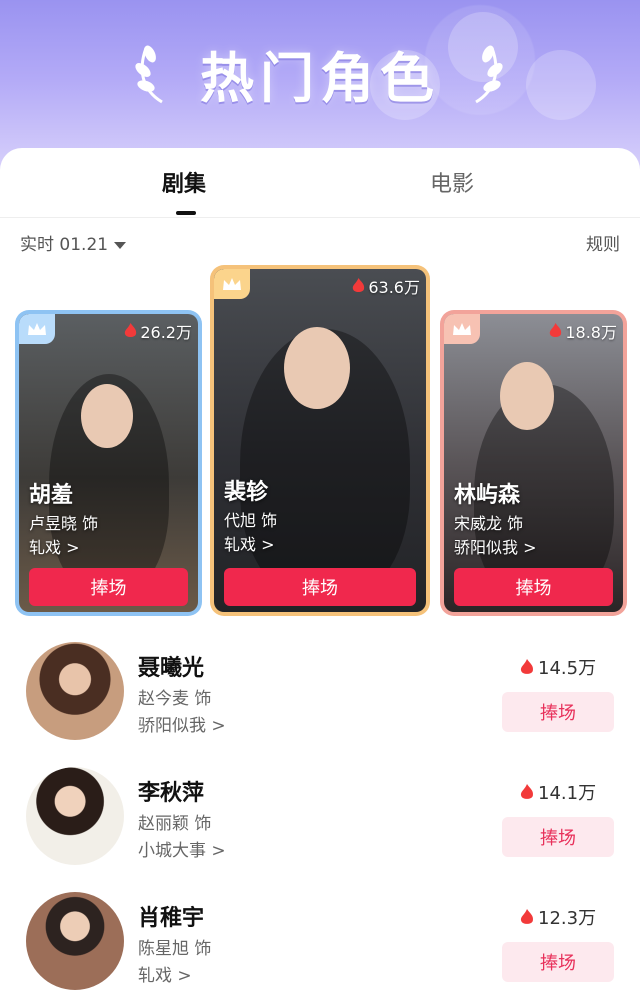 The width and height of the screenshot is (640, 1003). Describe the element at coordinates (567, 793) in the screenshot. I see `heat-number: 14.1万` at that location.